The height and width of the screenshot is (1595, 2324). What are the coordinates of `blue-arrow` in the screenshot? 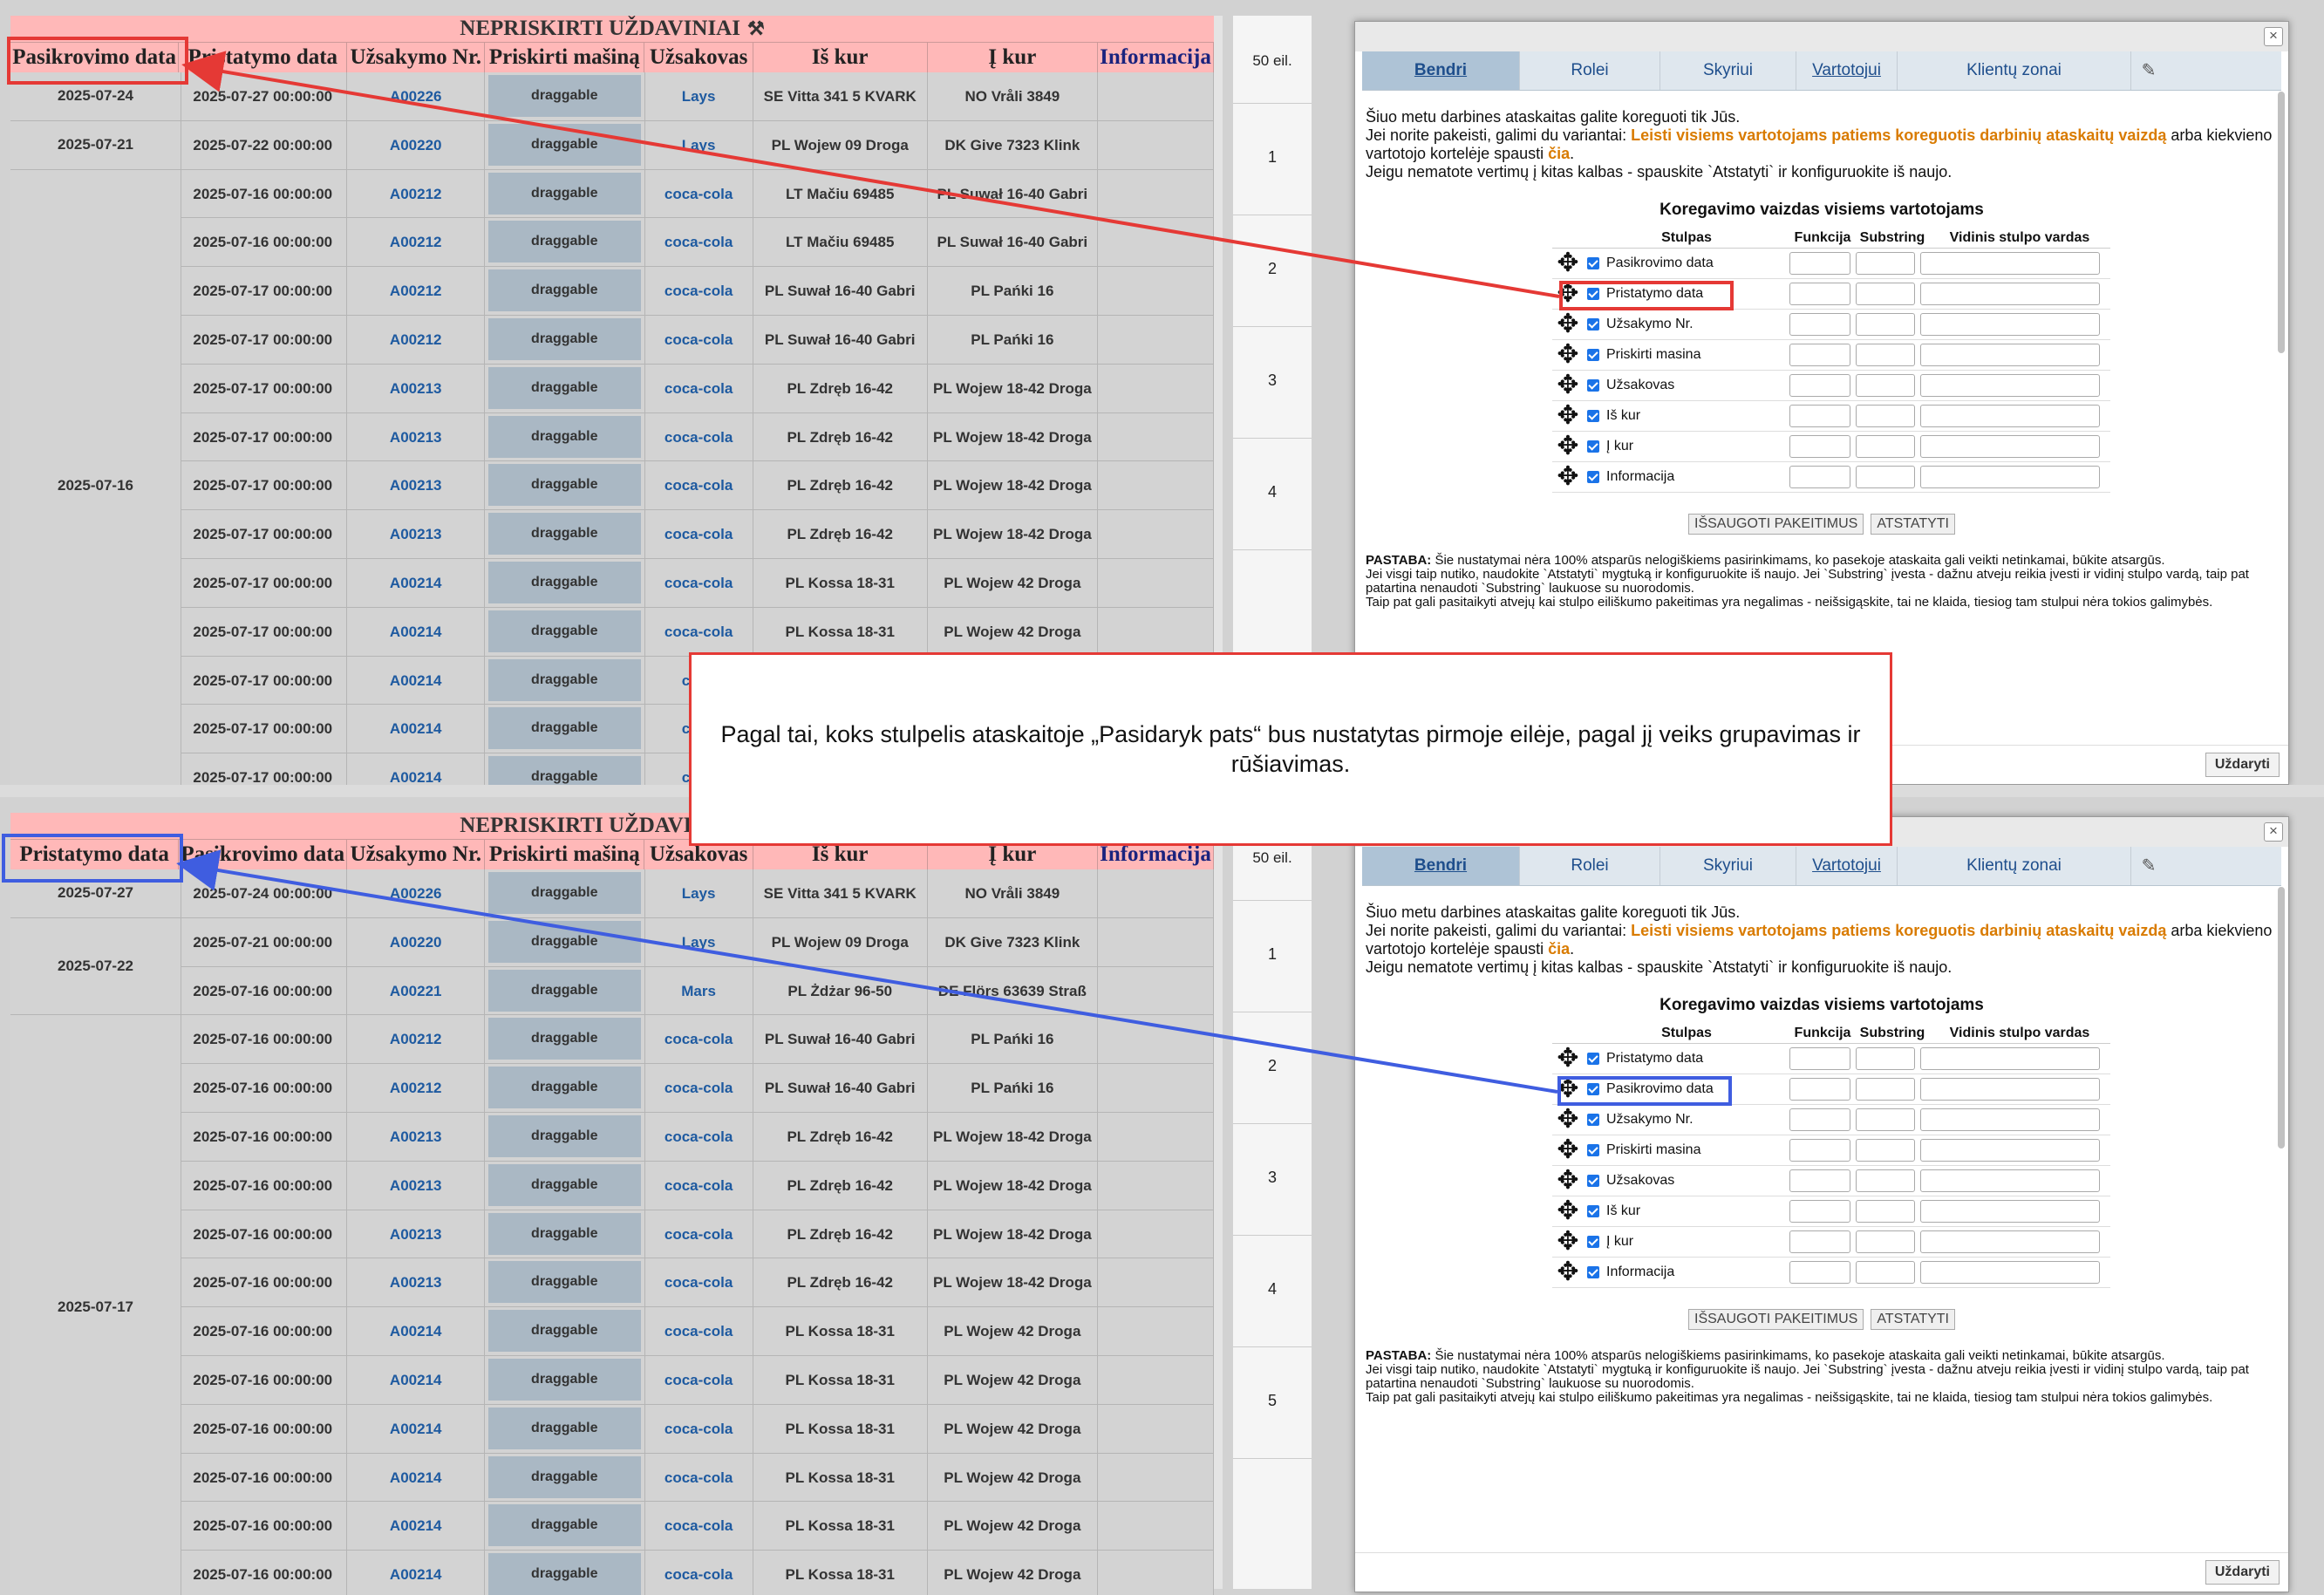 It's located at (867, 971).